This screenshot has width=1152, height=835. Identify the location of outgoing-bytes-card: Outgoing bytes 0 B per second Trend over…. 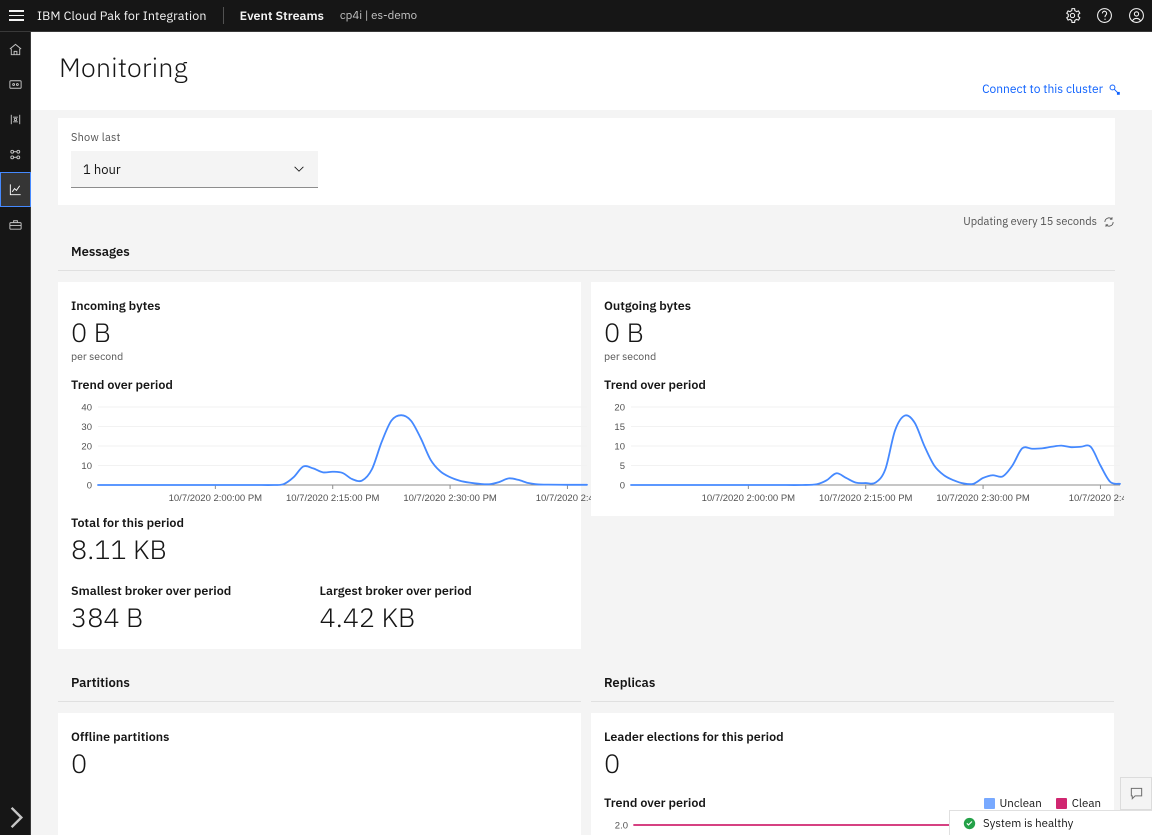
(857, 399).